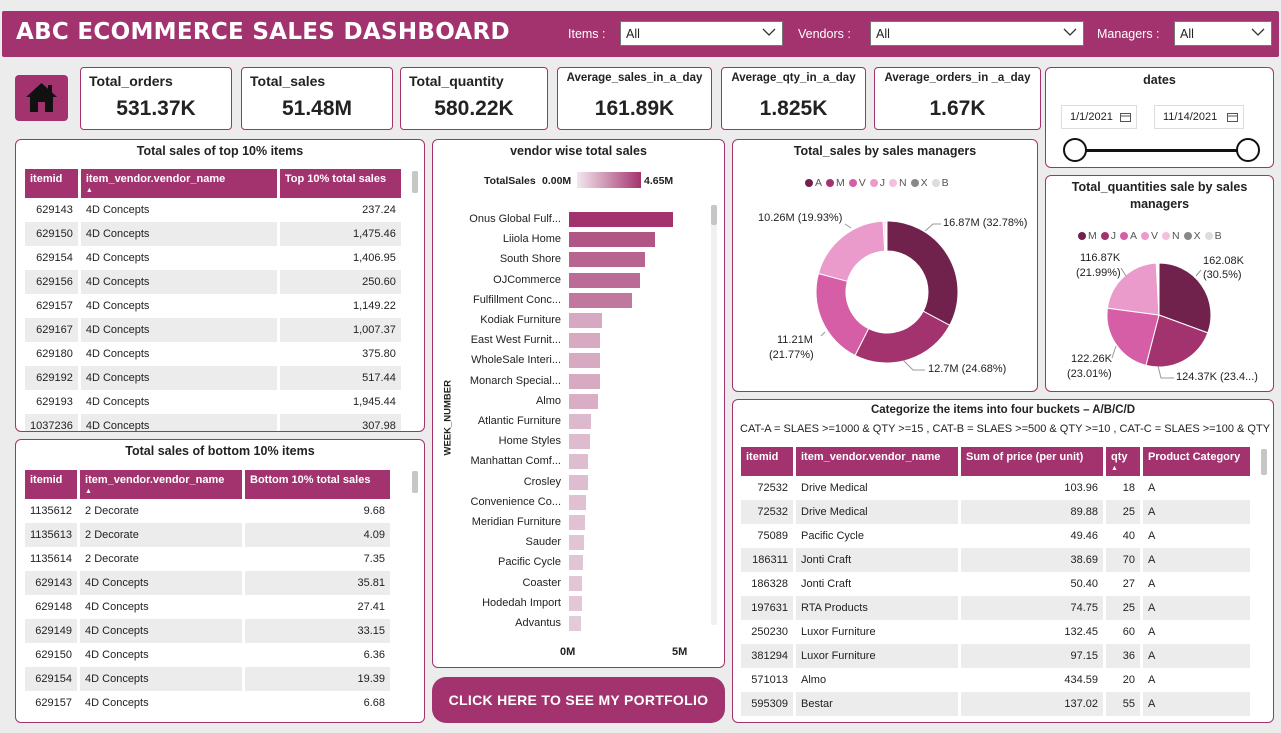 The height and width of the screenshot is (733, 1281). I want to click on table-row: 197631 RTA Products 74.75 25 A, so click(997, 608).